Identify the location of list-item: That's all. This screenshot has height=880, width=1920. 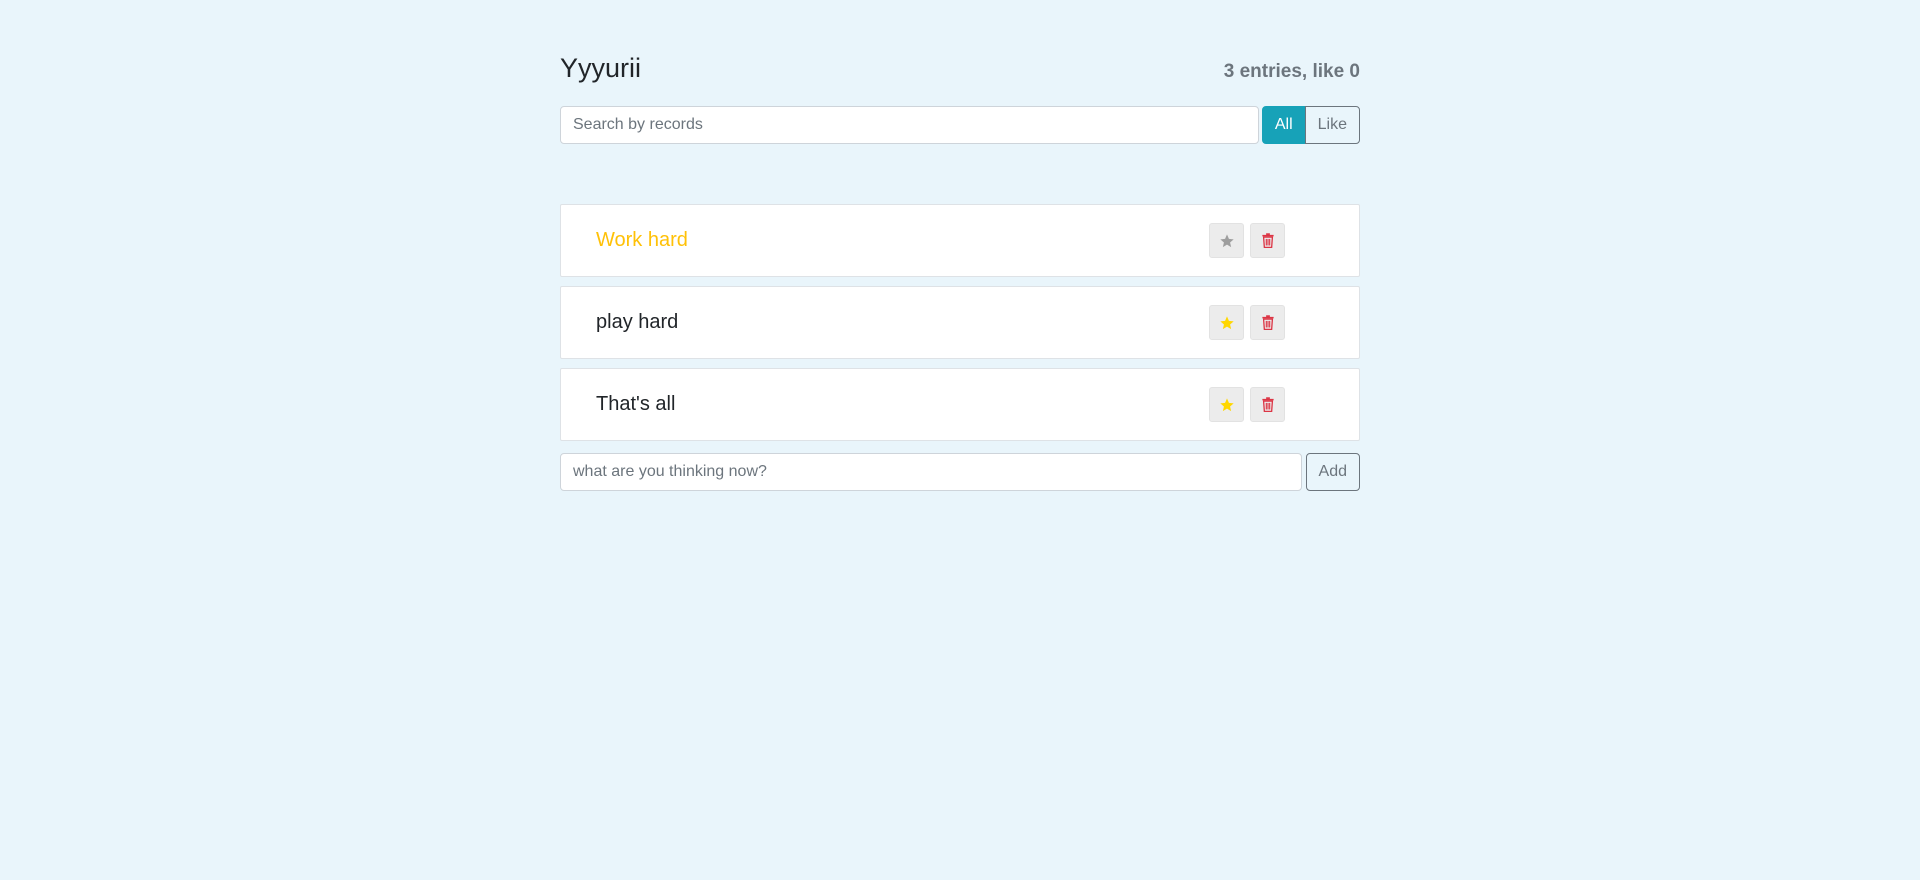
(960, 404).